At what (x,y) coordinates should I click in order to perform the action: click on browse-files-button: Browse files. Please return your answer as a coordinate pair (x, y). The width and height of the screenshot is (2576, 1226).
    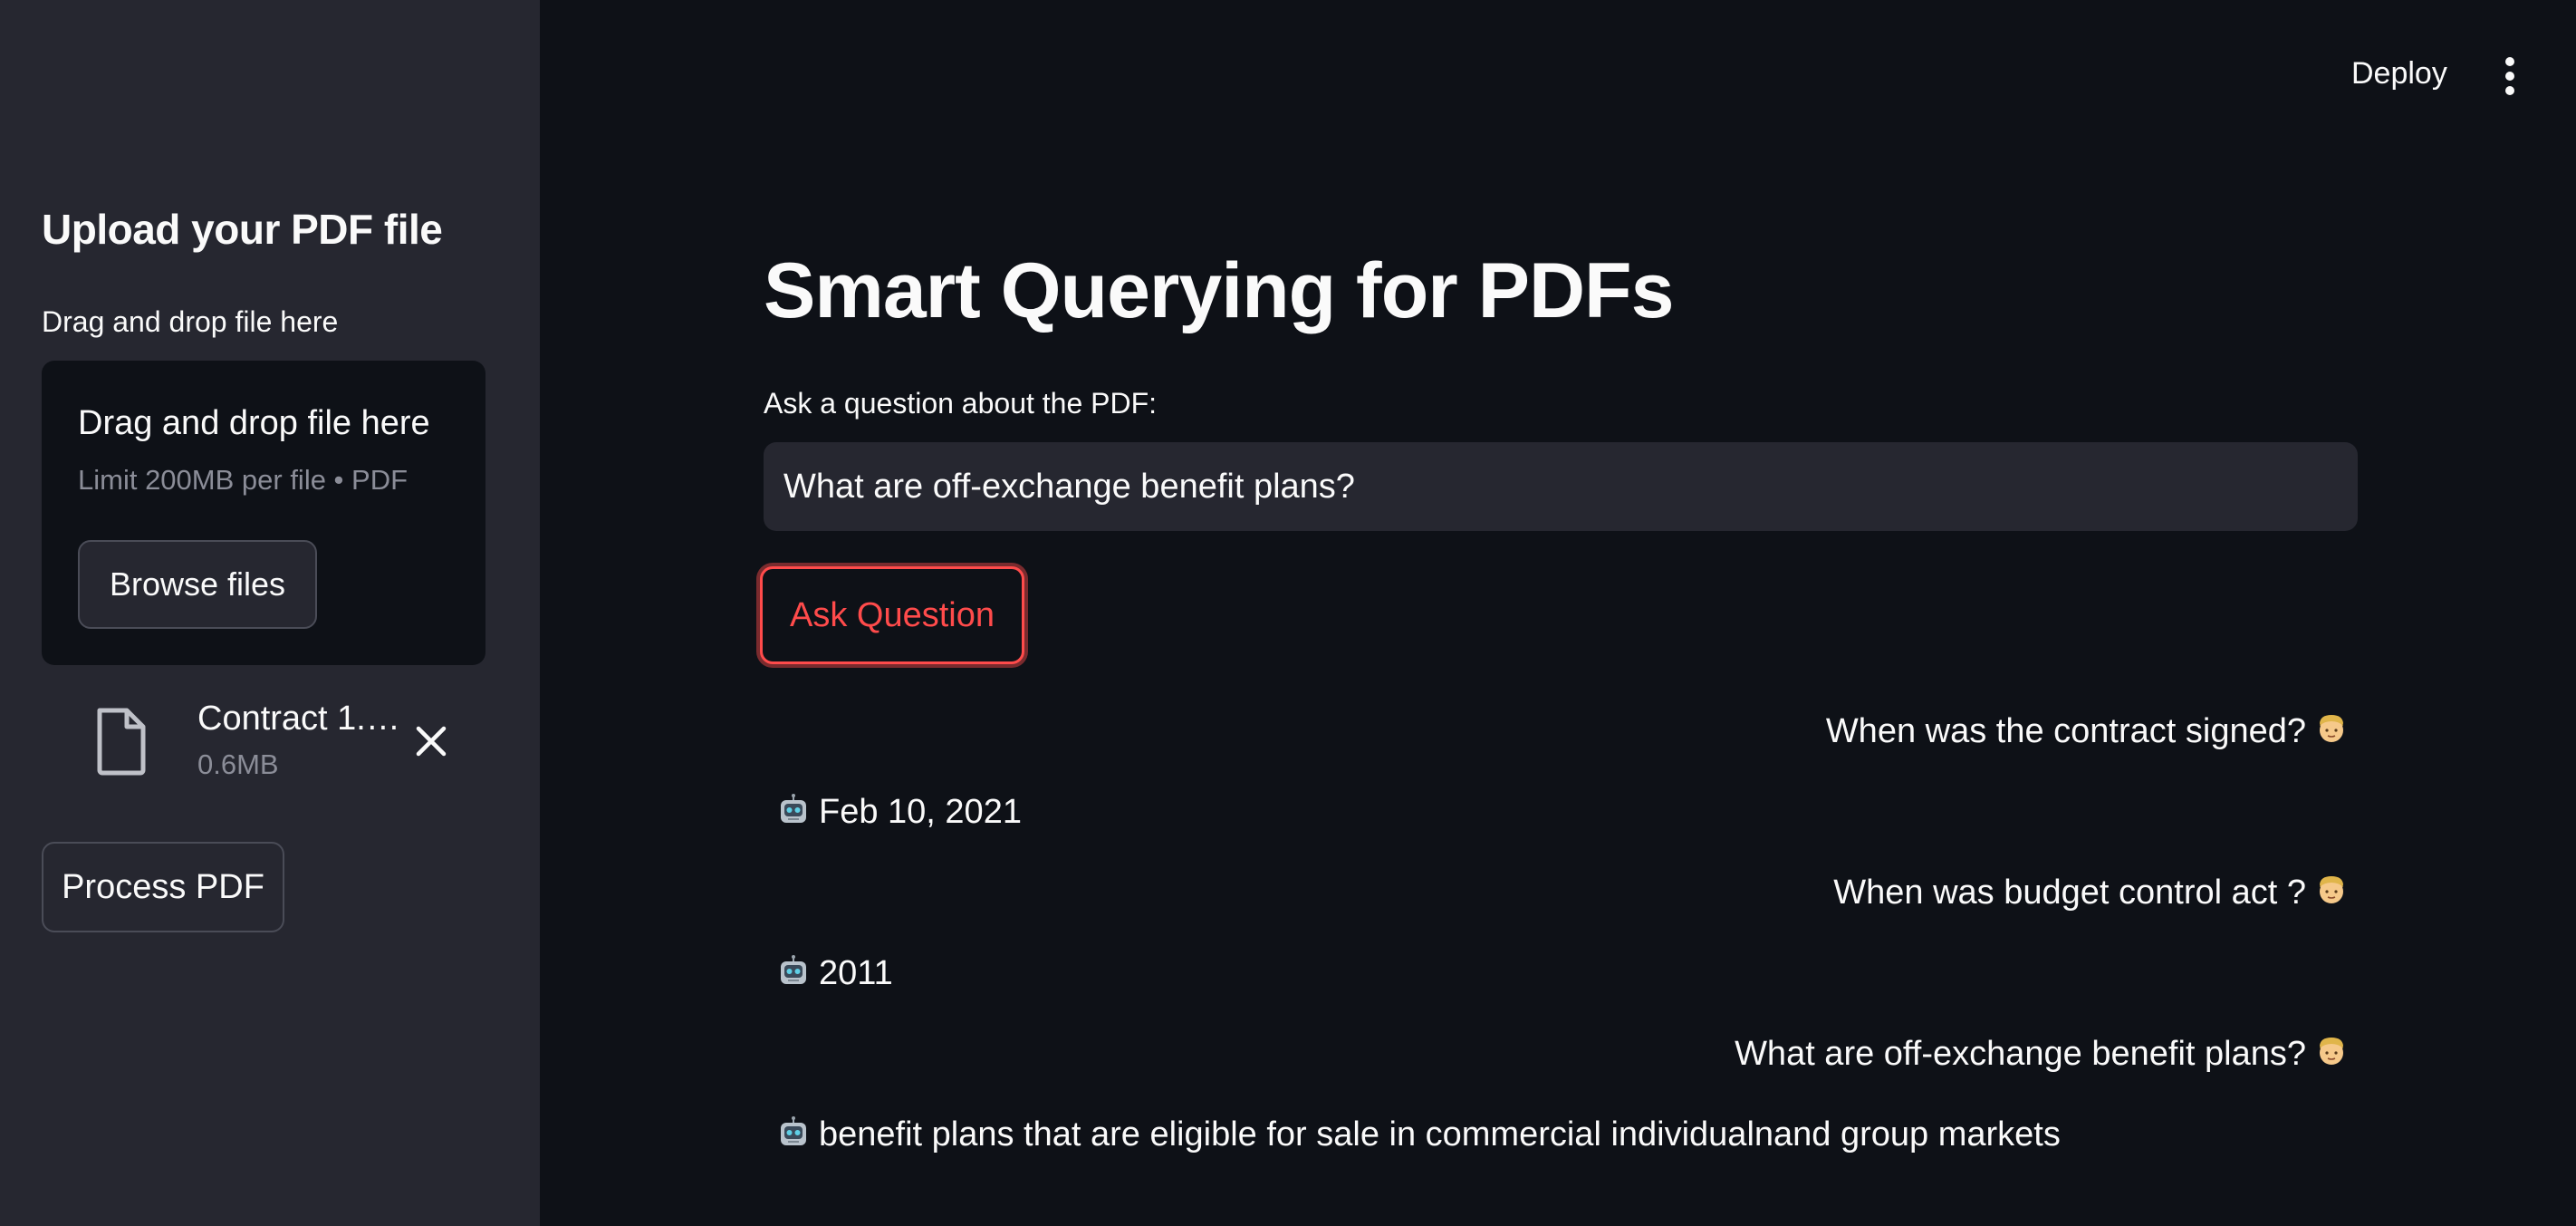
    Looking at the image, I should click on (197, 584).